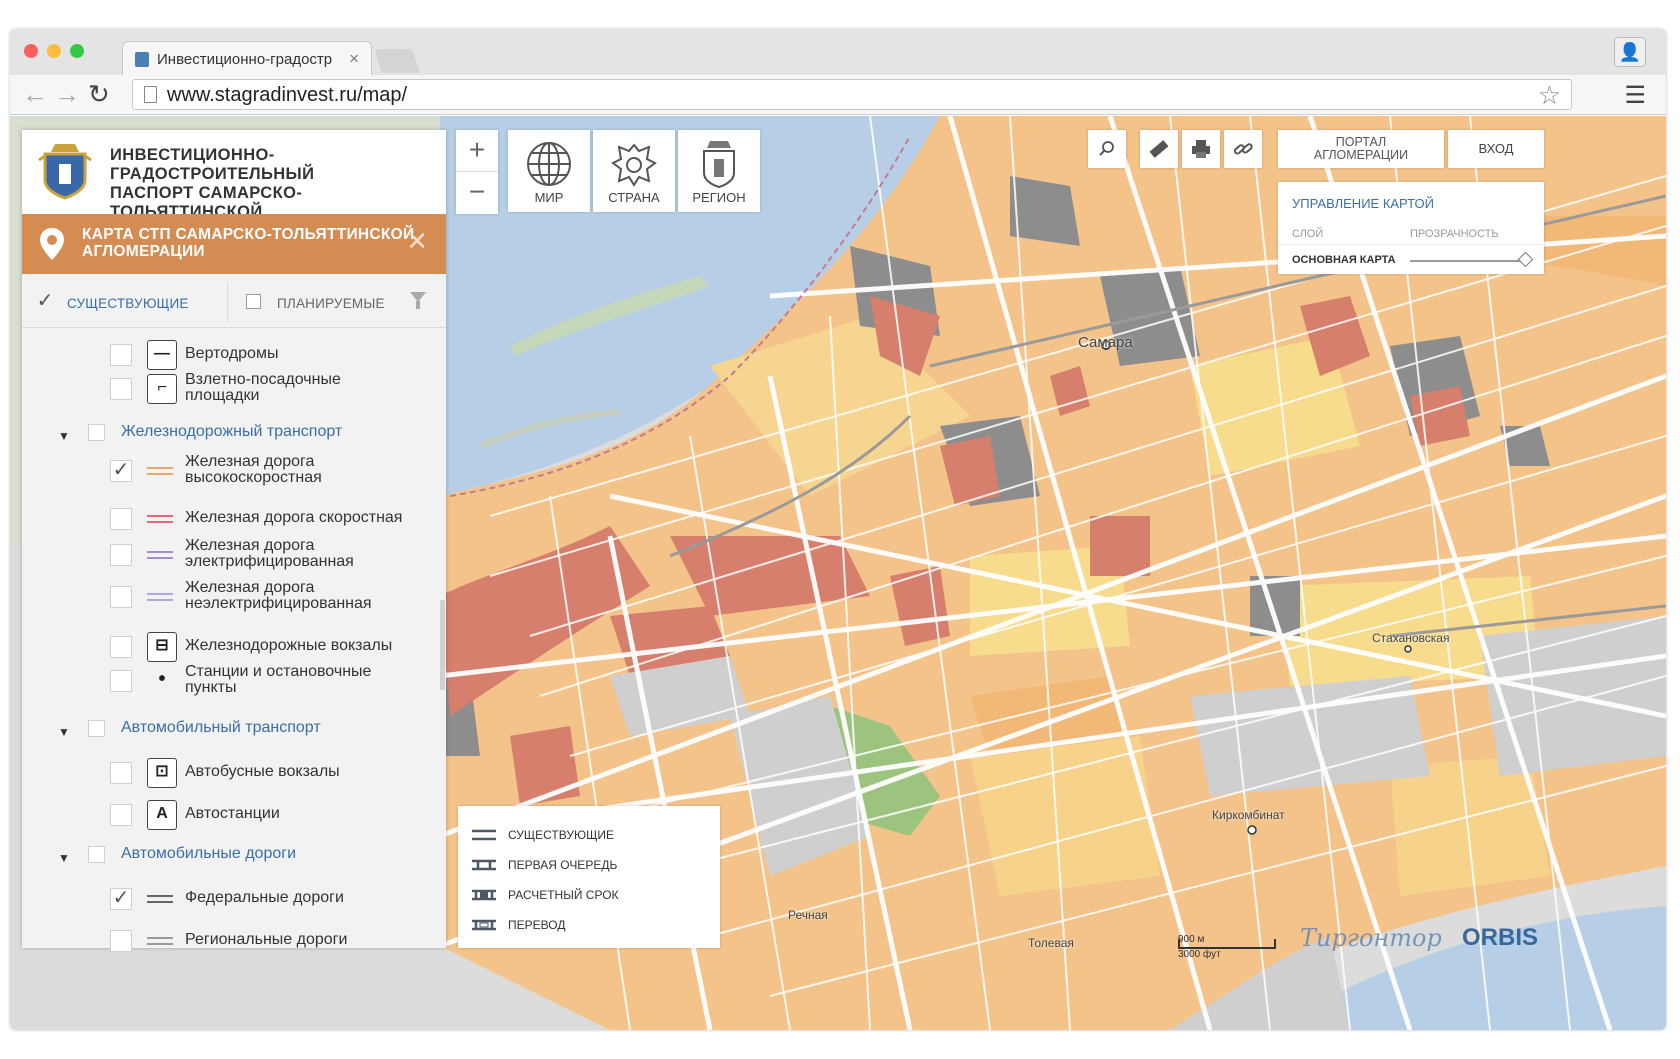  What do you see at coordinates (1630, 52) in the screenshot?
I see `profile-icon: 👤` at bounding box center [1630, 52].